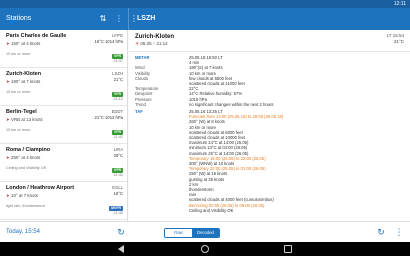 This screenshot has height=256, width=410. What do you see at coordinates (211, 210) in the screenshot?
I see `taf-line: Ceiling and Visibility OK` at bounding box center [211, 210].